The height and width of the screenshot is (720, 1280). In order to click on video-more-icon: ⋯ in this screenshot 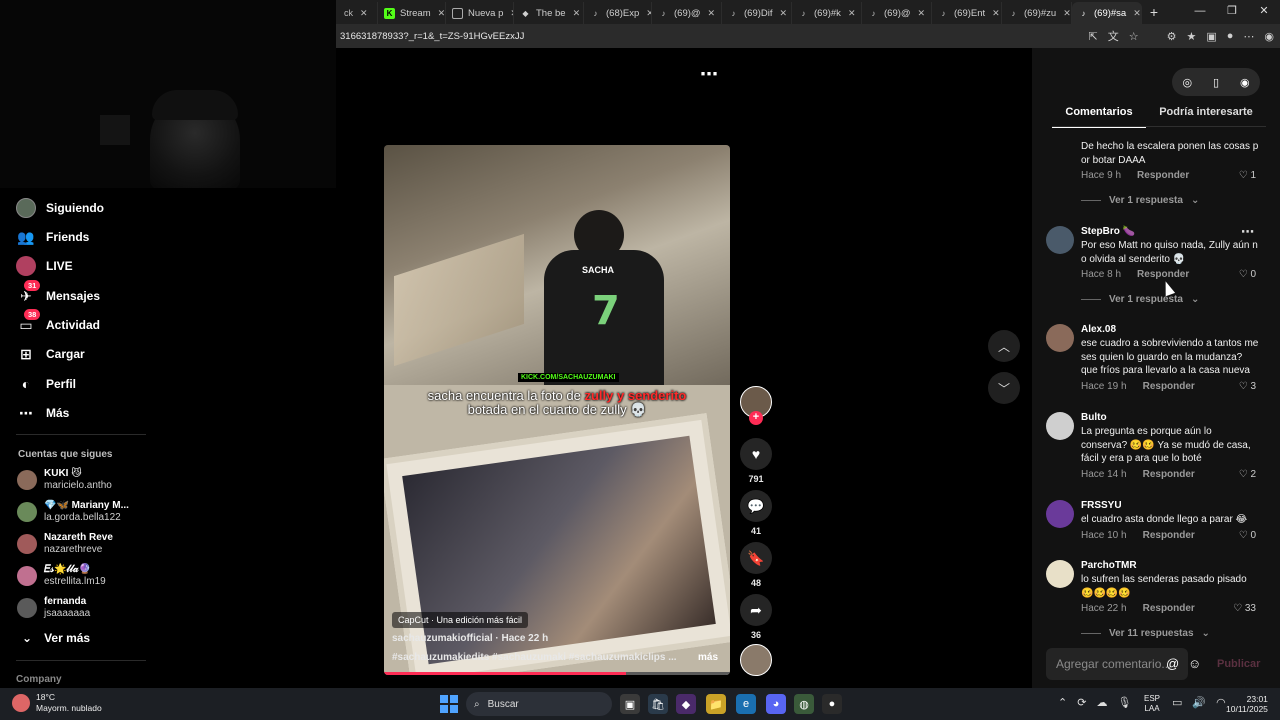, I will do `click(709, 74)`.